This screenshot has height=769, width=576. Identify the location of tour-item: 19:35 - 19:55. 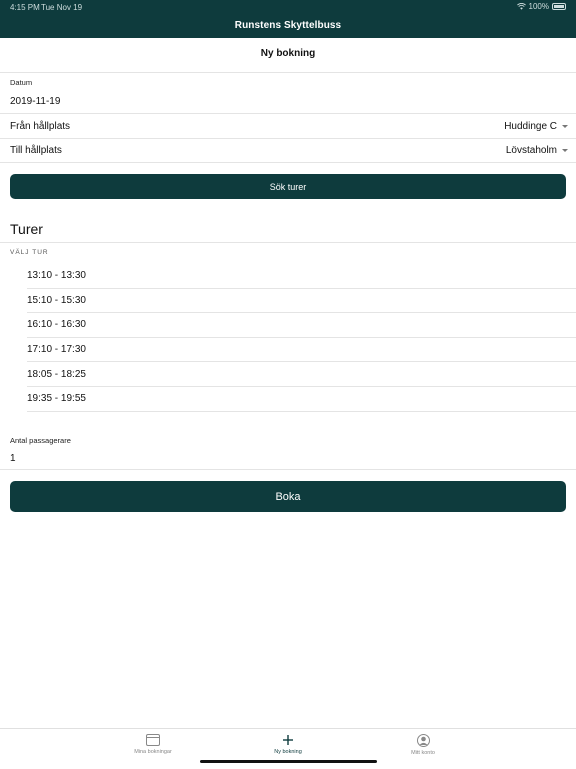
(301, 399).